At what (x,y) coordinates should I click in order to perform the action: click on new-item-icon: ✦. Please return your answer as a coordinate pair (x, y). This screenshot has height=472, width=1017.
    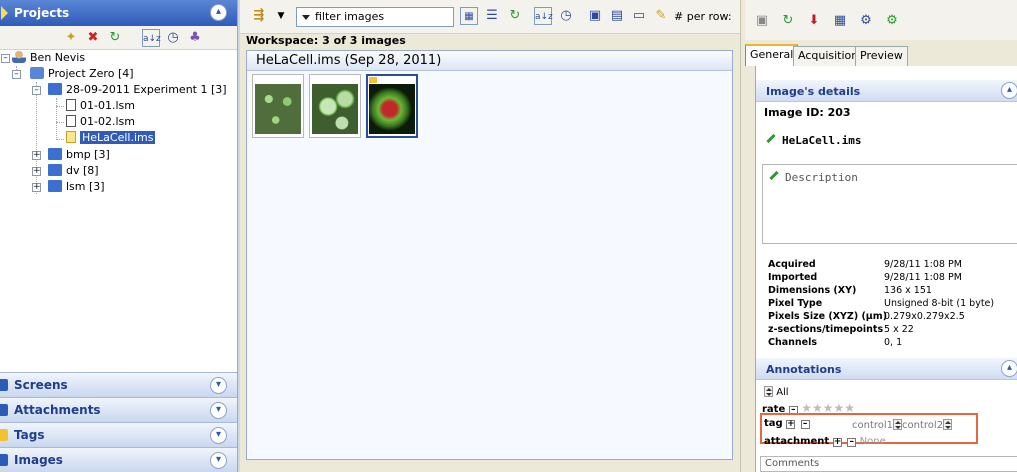
    Looking at the image, I should click on (71, 38).